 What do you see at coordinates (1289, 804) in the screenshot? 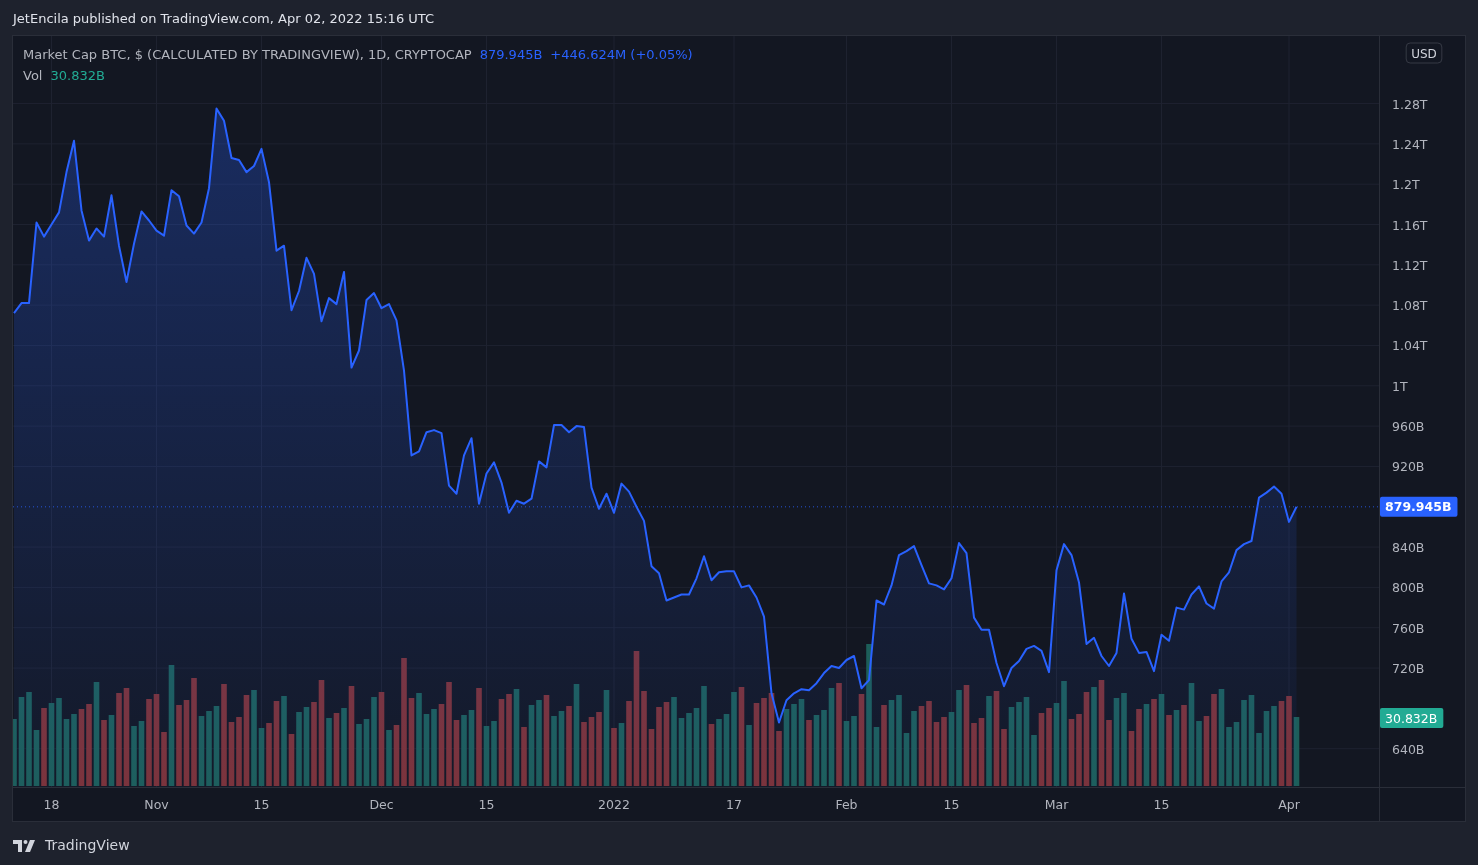
I see `time-axis-label: Apr` at bounding box center [1289, 804].